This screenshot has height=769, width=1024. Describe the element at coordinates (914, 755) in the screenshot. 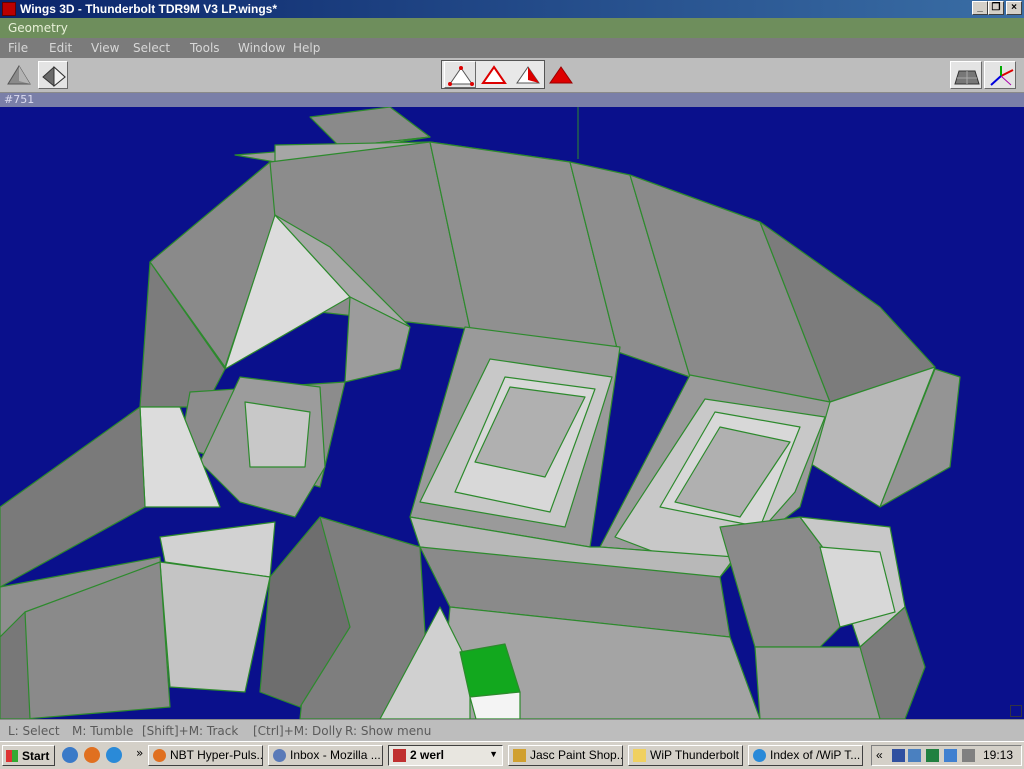

I see `tray-network-icon` at that location.